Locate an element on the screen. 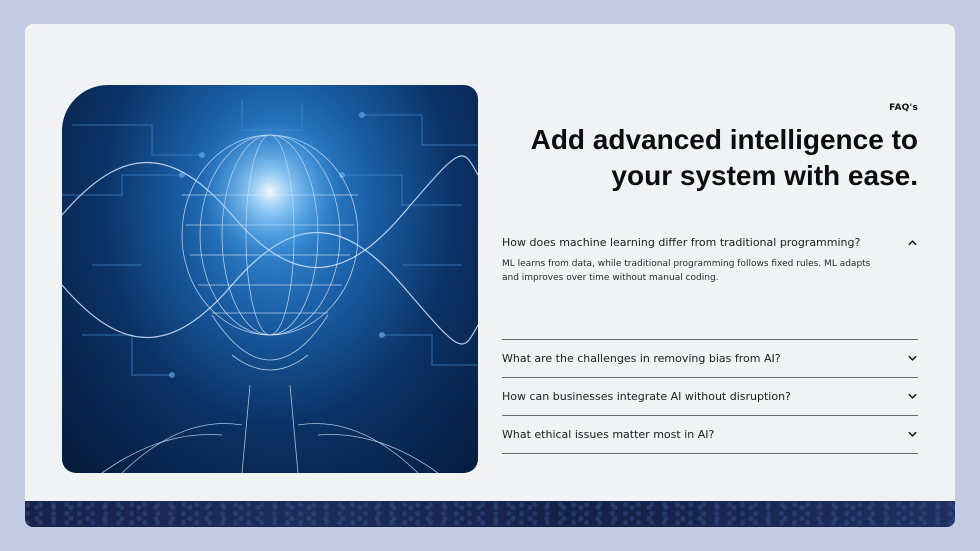 The width and height of the screenshot is (980, 551). faq-toggle-4: What ethical issues matter most in AI? is located at coordinates (710, 434).